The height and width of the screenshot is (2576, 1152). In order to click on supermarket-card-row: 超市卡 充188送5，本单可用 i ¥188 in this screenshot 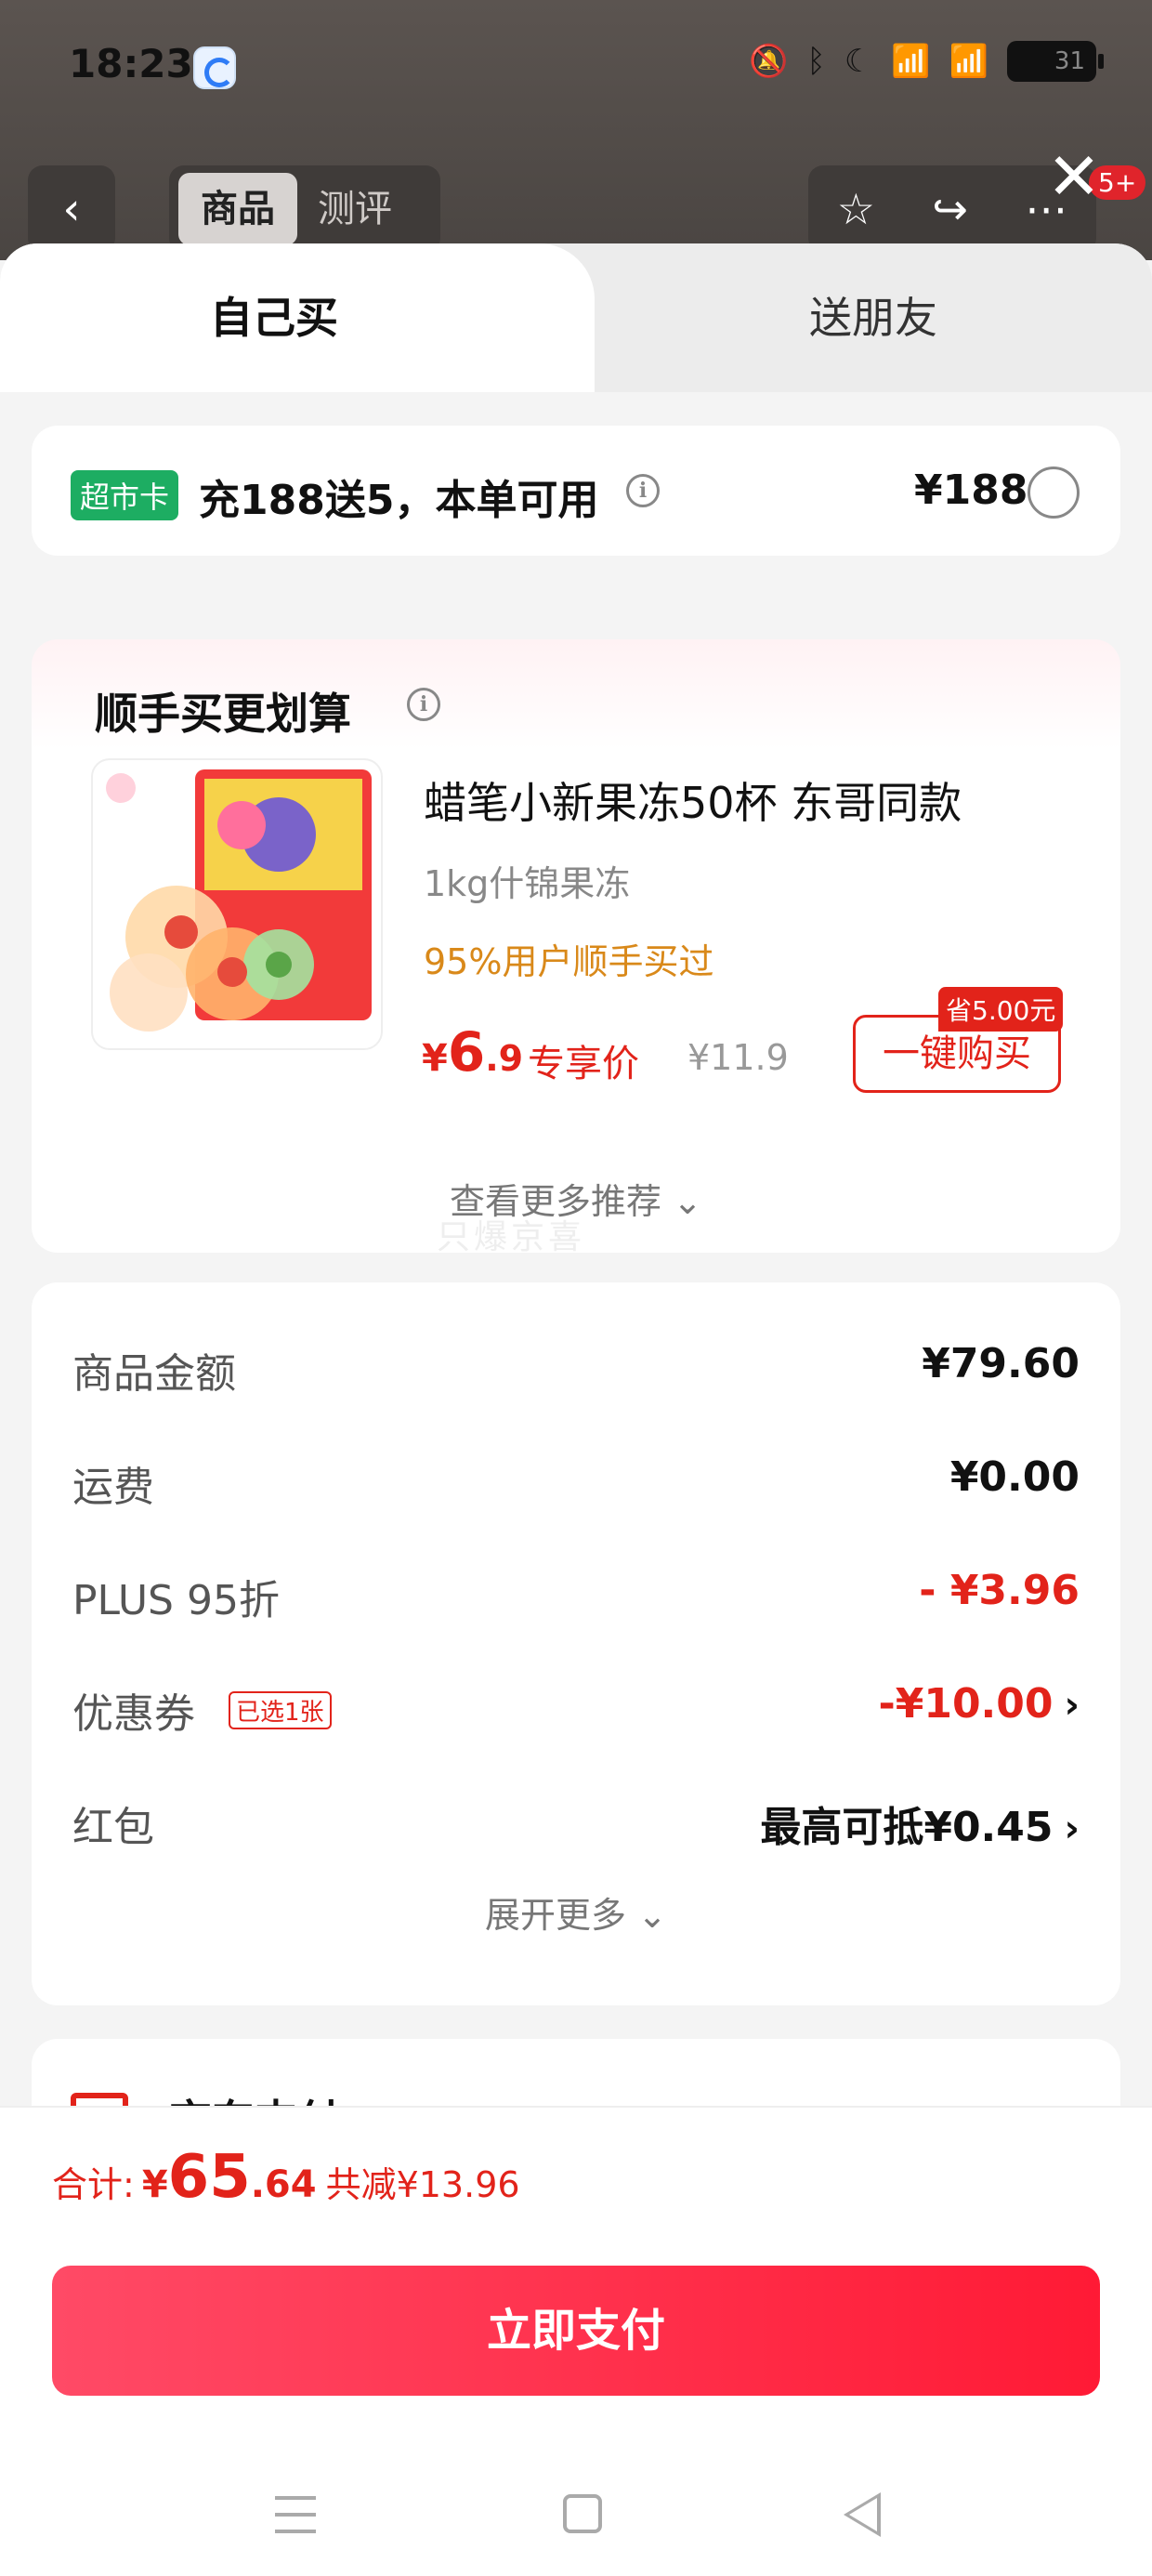, I will do `click(576, 491)`.